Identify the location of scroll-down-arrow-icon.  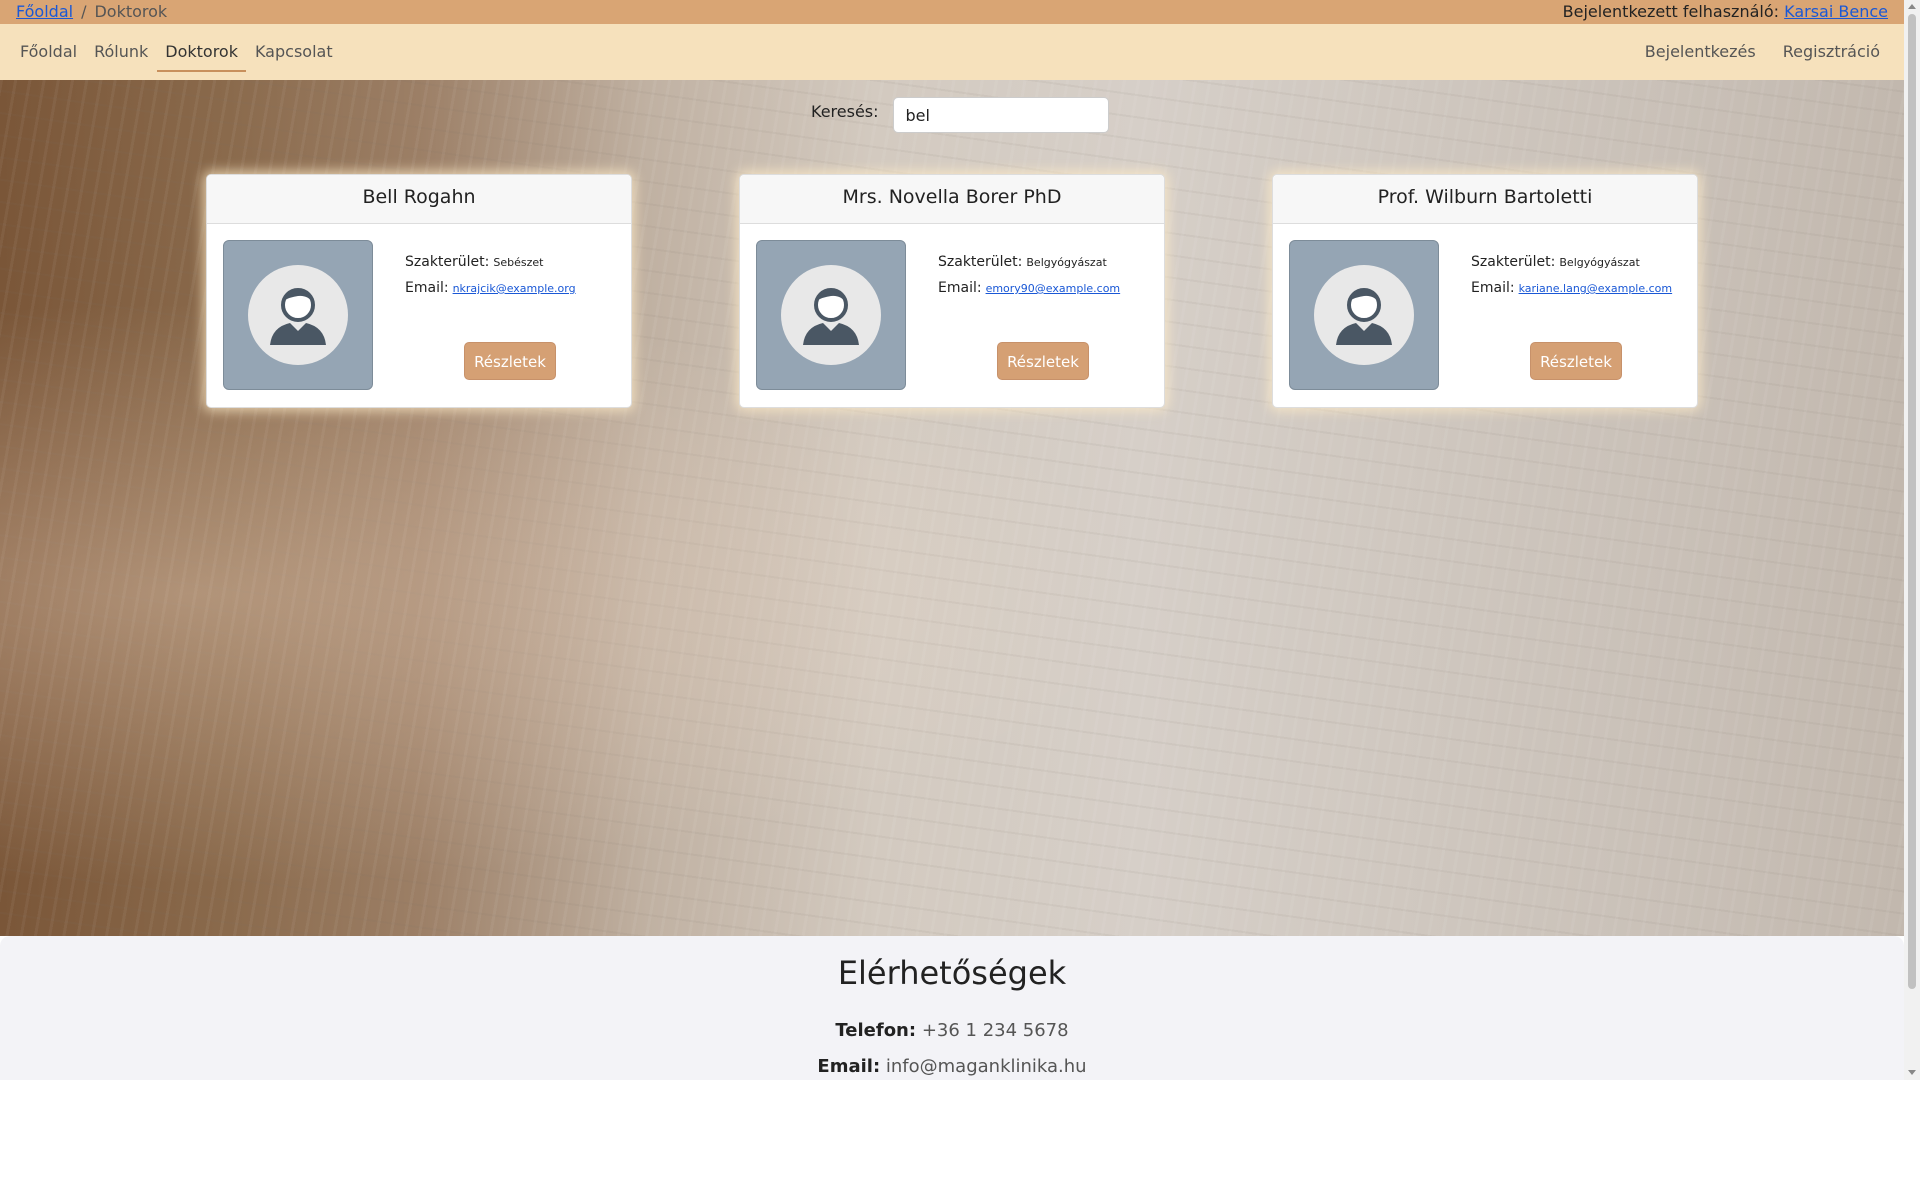
(1912, 1072).